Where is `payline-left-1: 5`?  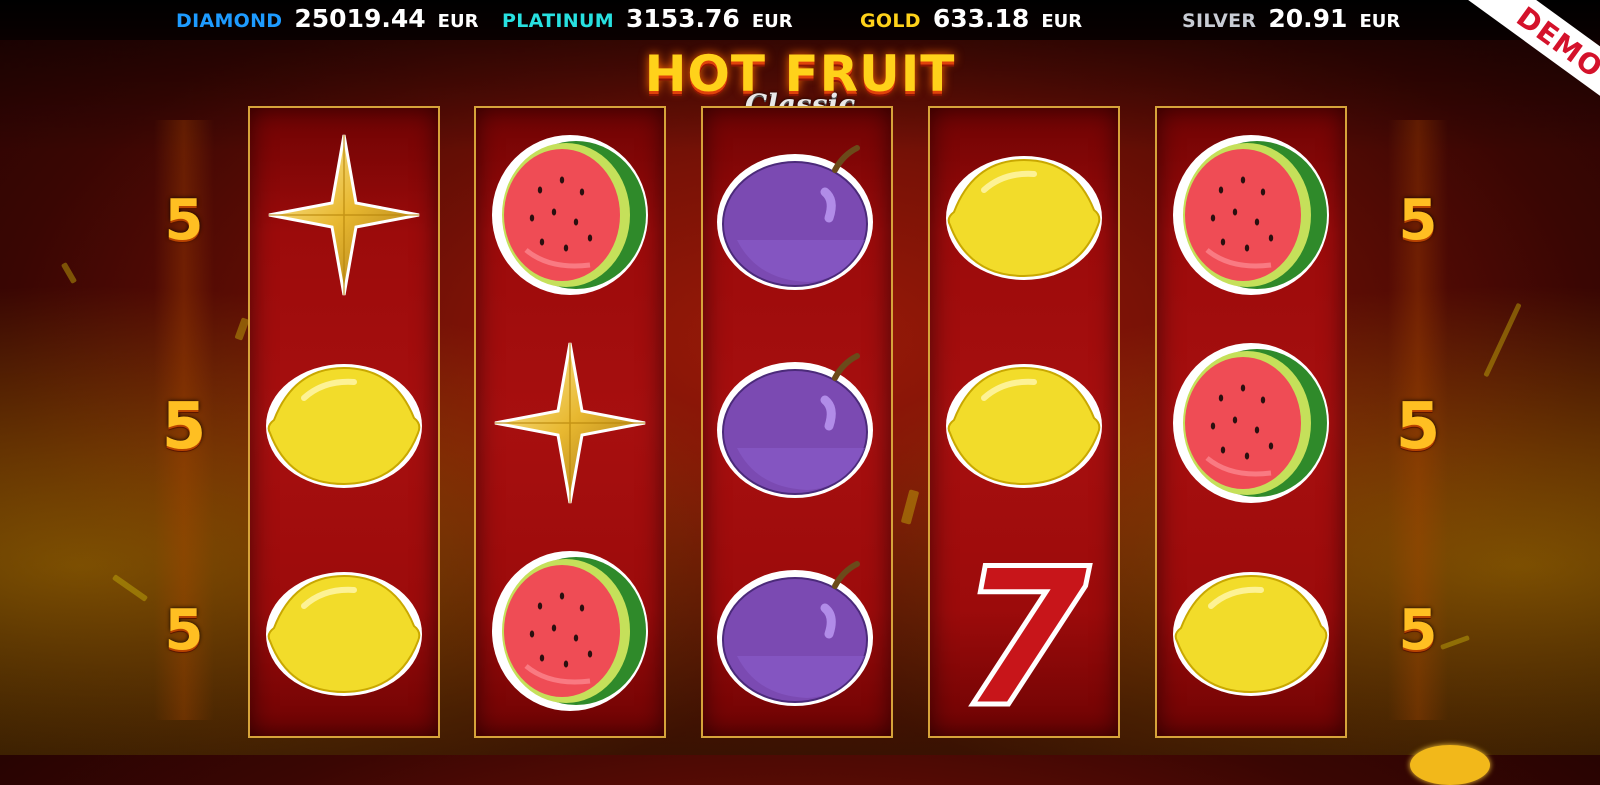
payline-left-1: 5 is located at coordinates (184, 220).